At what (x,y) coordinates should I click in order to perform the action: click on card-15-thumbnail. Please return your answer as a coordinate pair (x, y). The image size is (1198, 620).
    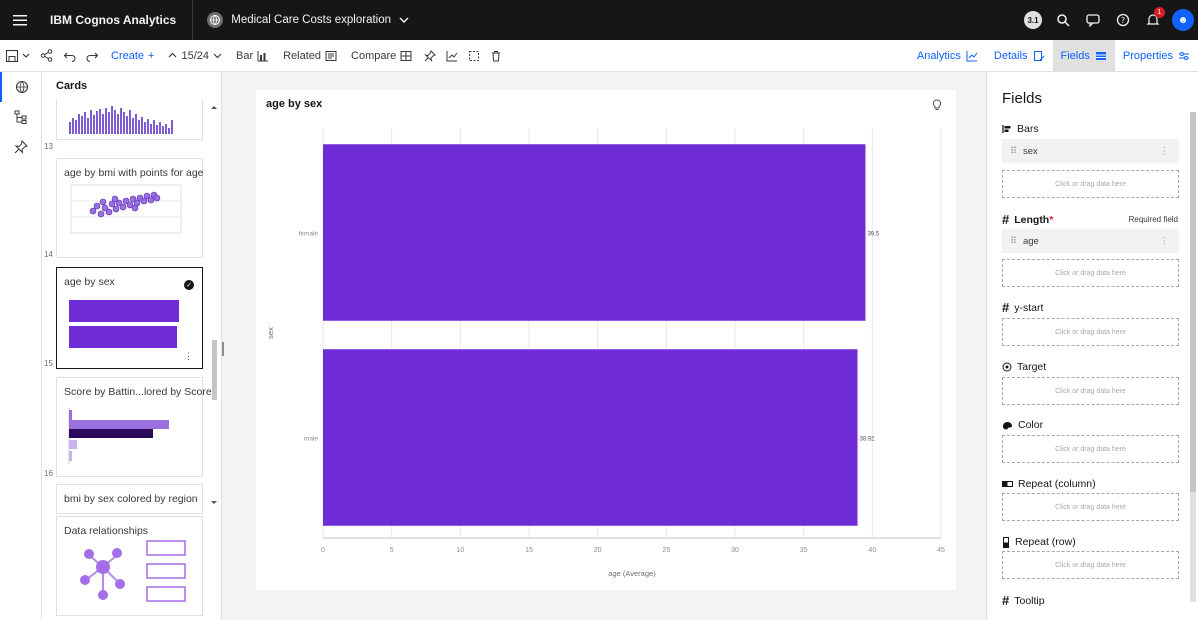
    Looking at the image, I should click on (124, 324).